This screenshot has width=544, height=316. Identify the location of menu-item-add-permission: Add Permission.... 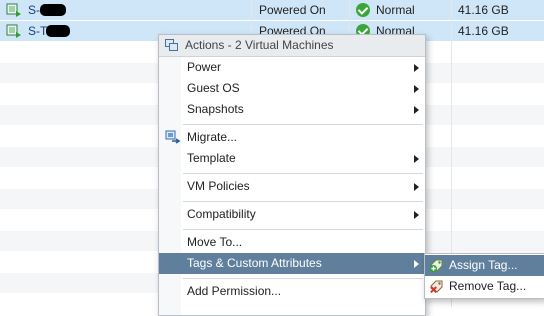
(292, 291).